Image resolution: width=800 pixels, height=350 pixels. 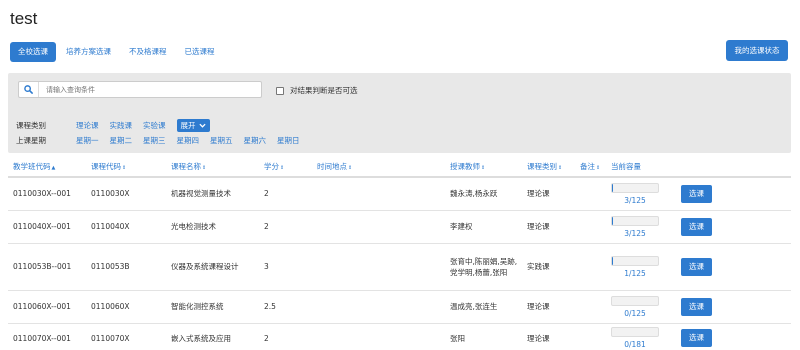 I want to click on tab-3: 已选课程, so click(x=200, y=52).